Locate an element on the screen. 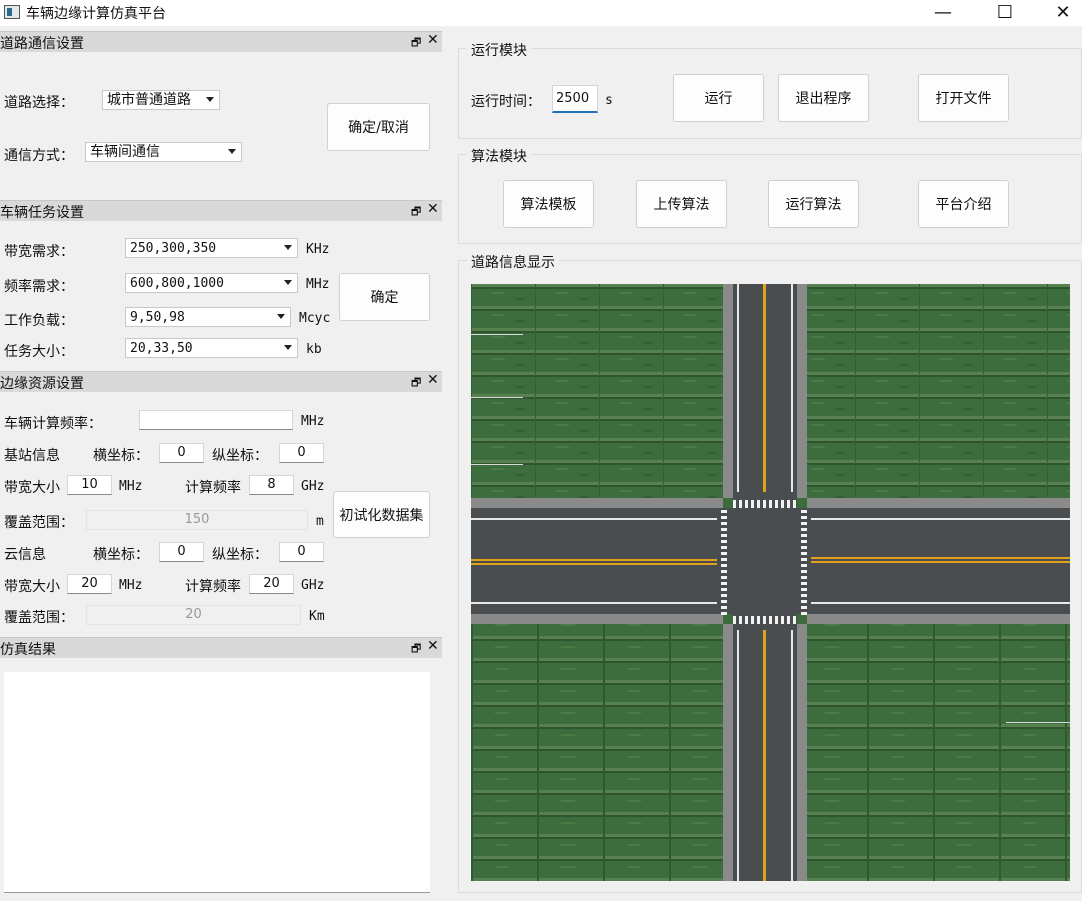  init-dataset-button: 初试化数据集 is located at coordinates (381, 514).